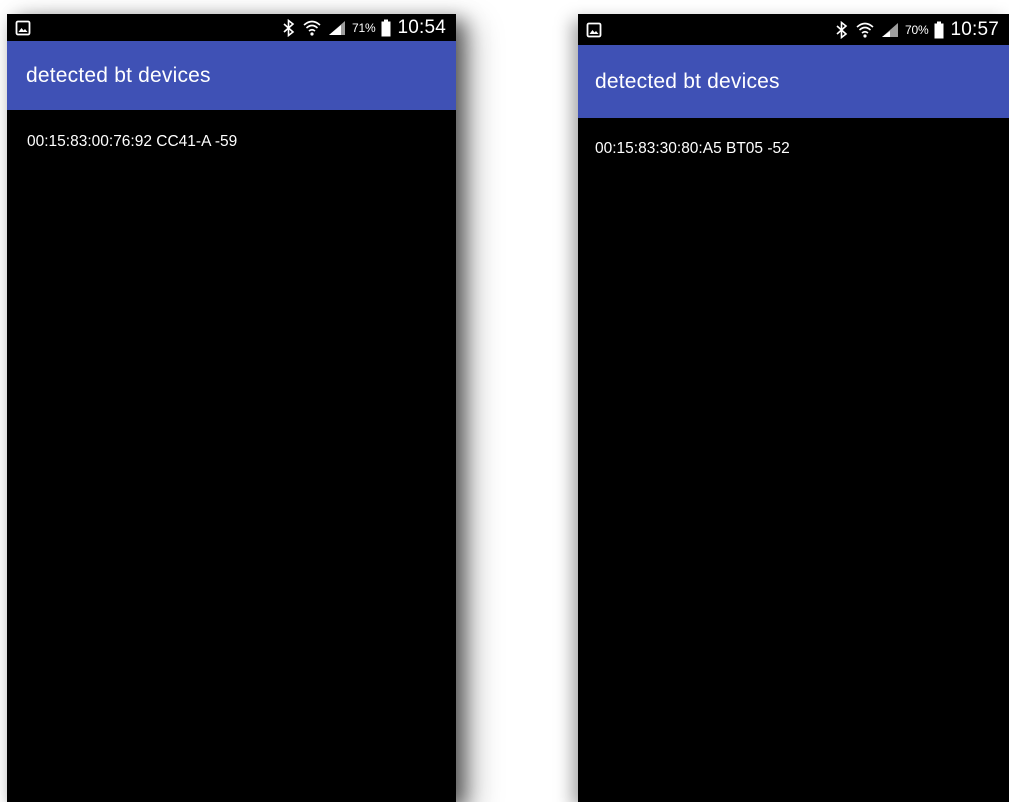 The width and height of the screenshot is (1009, 802). What do you see at coordinates (793, 29) in the screenshot?
I see `status-bar: 70% 10:57` at bounding box center [793, 29].